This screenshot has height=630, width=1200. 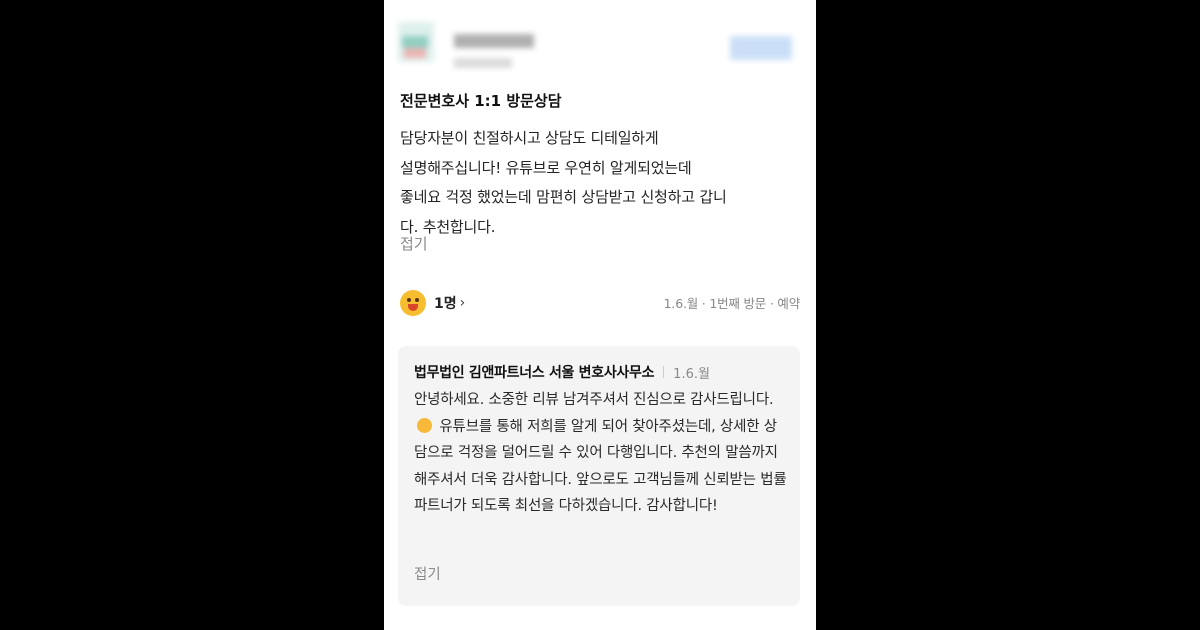 I want to click on reviewer-info-blurred, so click(x=483, y=63).